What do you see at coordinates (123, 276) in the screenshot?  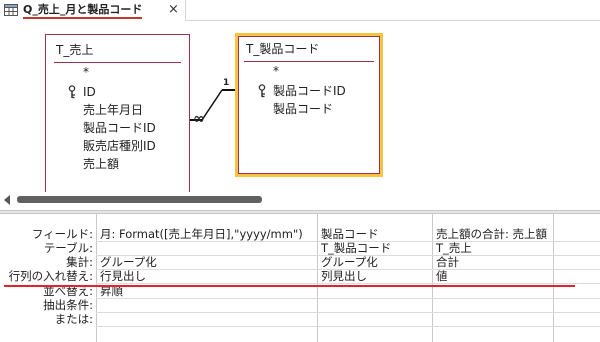 I see `grid-cell-crosstab: 行見出し` at bounding box center [123, 276].